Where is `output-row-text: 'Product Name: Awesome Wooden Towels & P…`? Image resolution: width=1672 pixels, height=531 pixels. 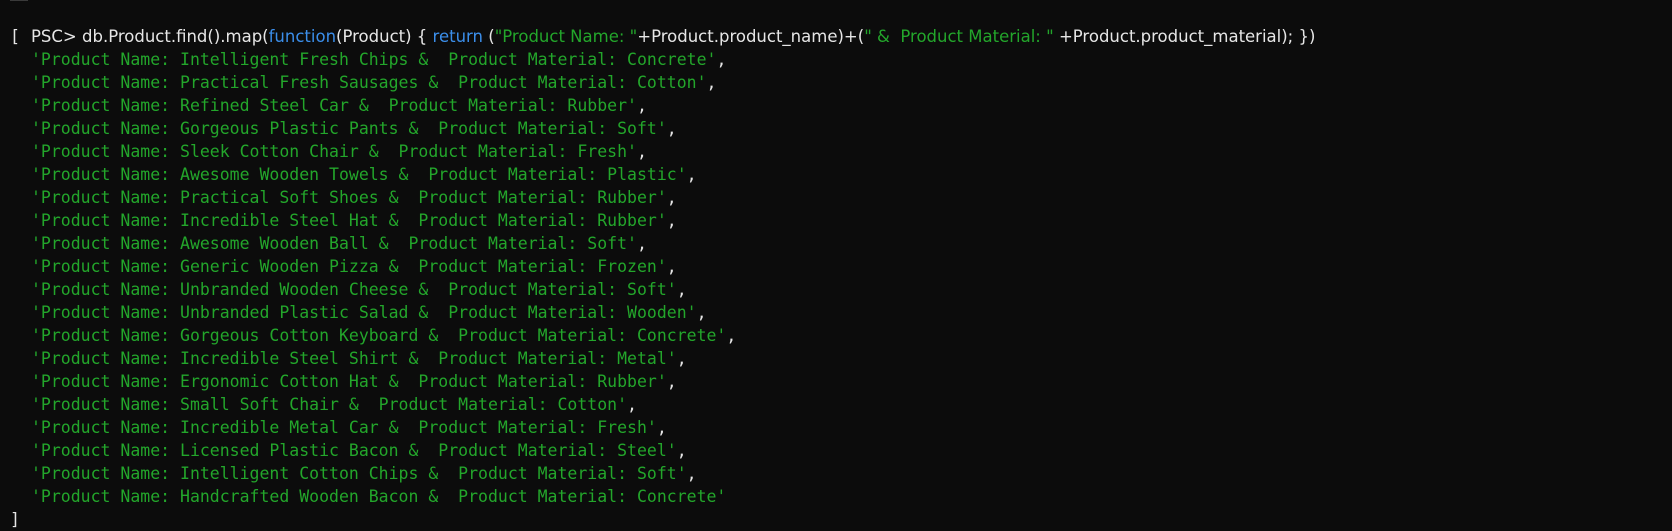
output-row-text: 'Product Name: Awesome Wooden Towels & P… is located at coordinates (359, 174).